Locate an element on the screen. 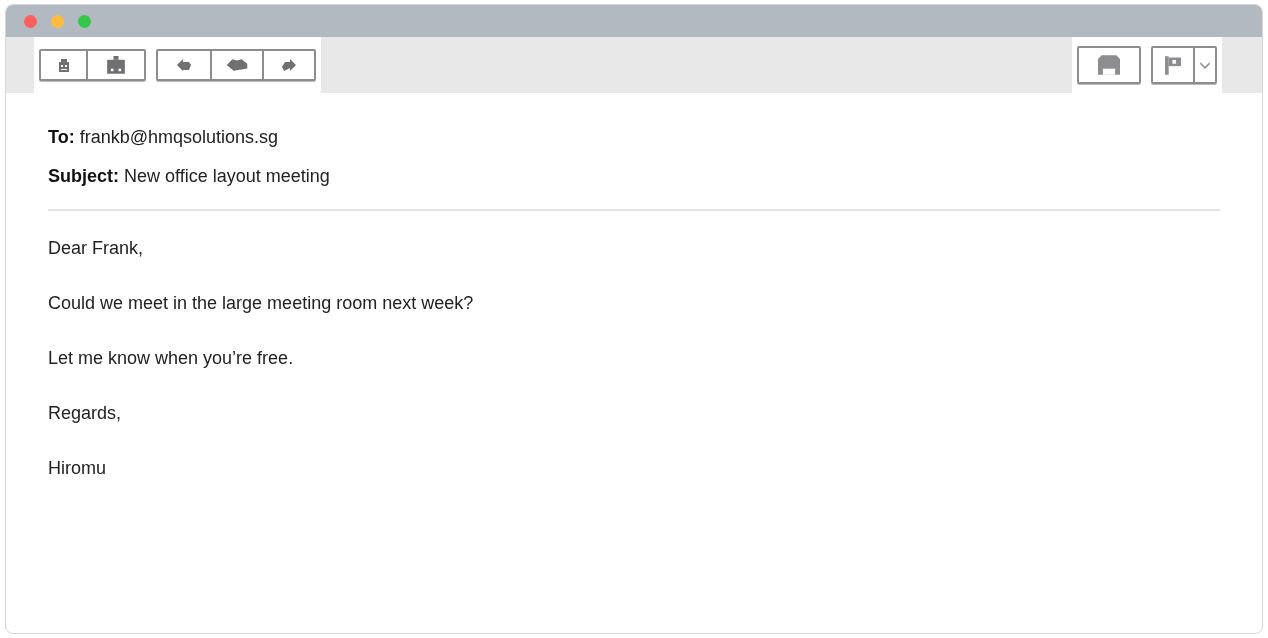 This screenshot has height=638, width=1268. flag-icon is located at coordinates (1173, 65).